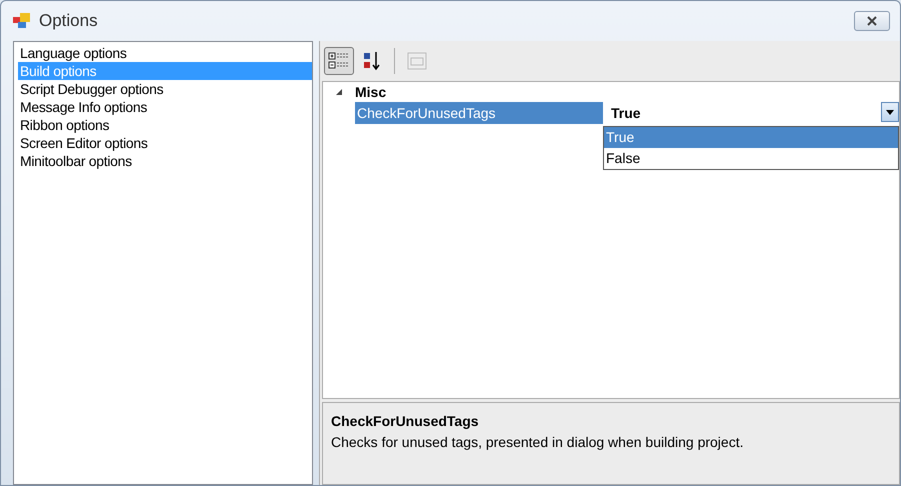 Image resolution: width=901 pixels, height=486 pixels. What do you see at coordinates (626, 113) in the screenshot?
I see `property-value: True` at bounding box center [626, 113].